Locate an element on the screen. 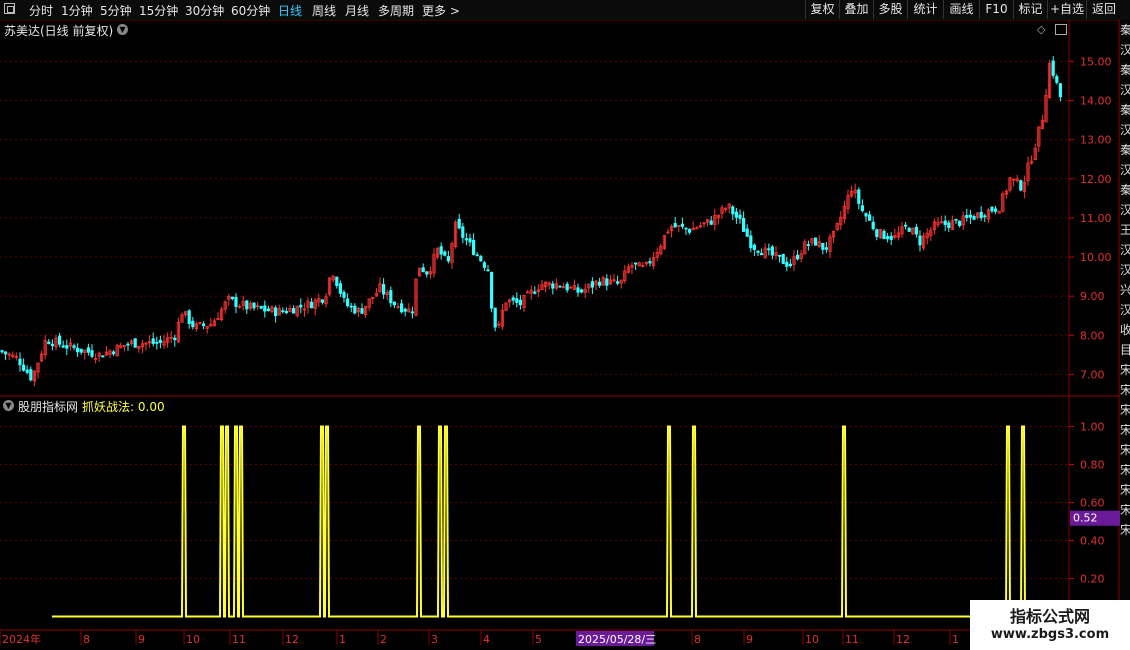  side-char: 兴 is located at coordinates (1125, 290).